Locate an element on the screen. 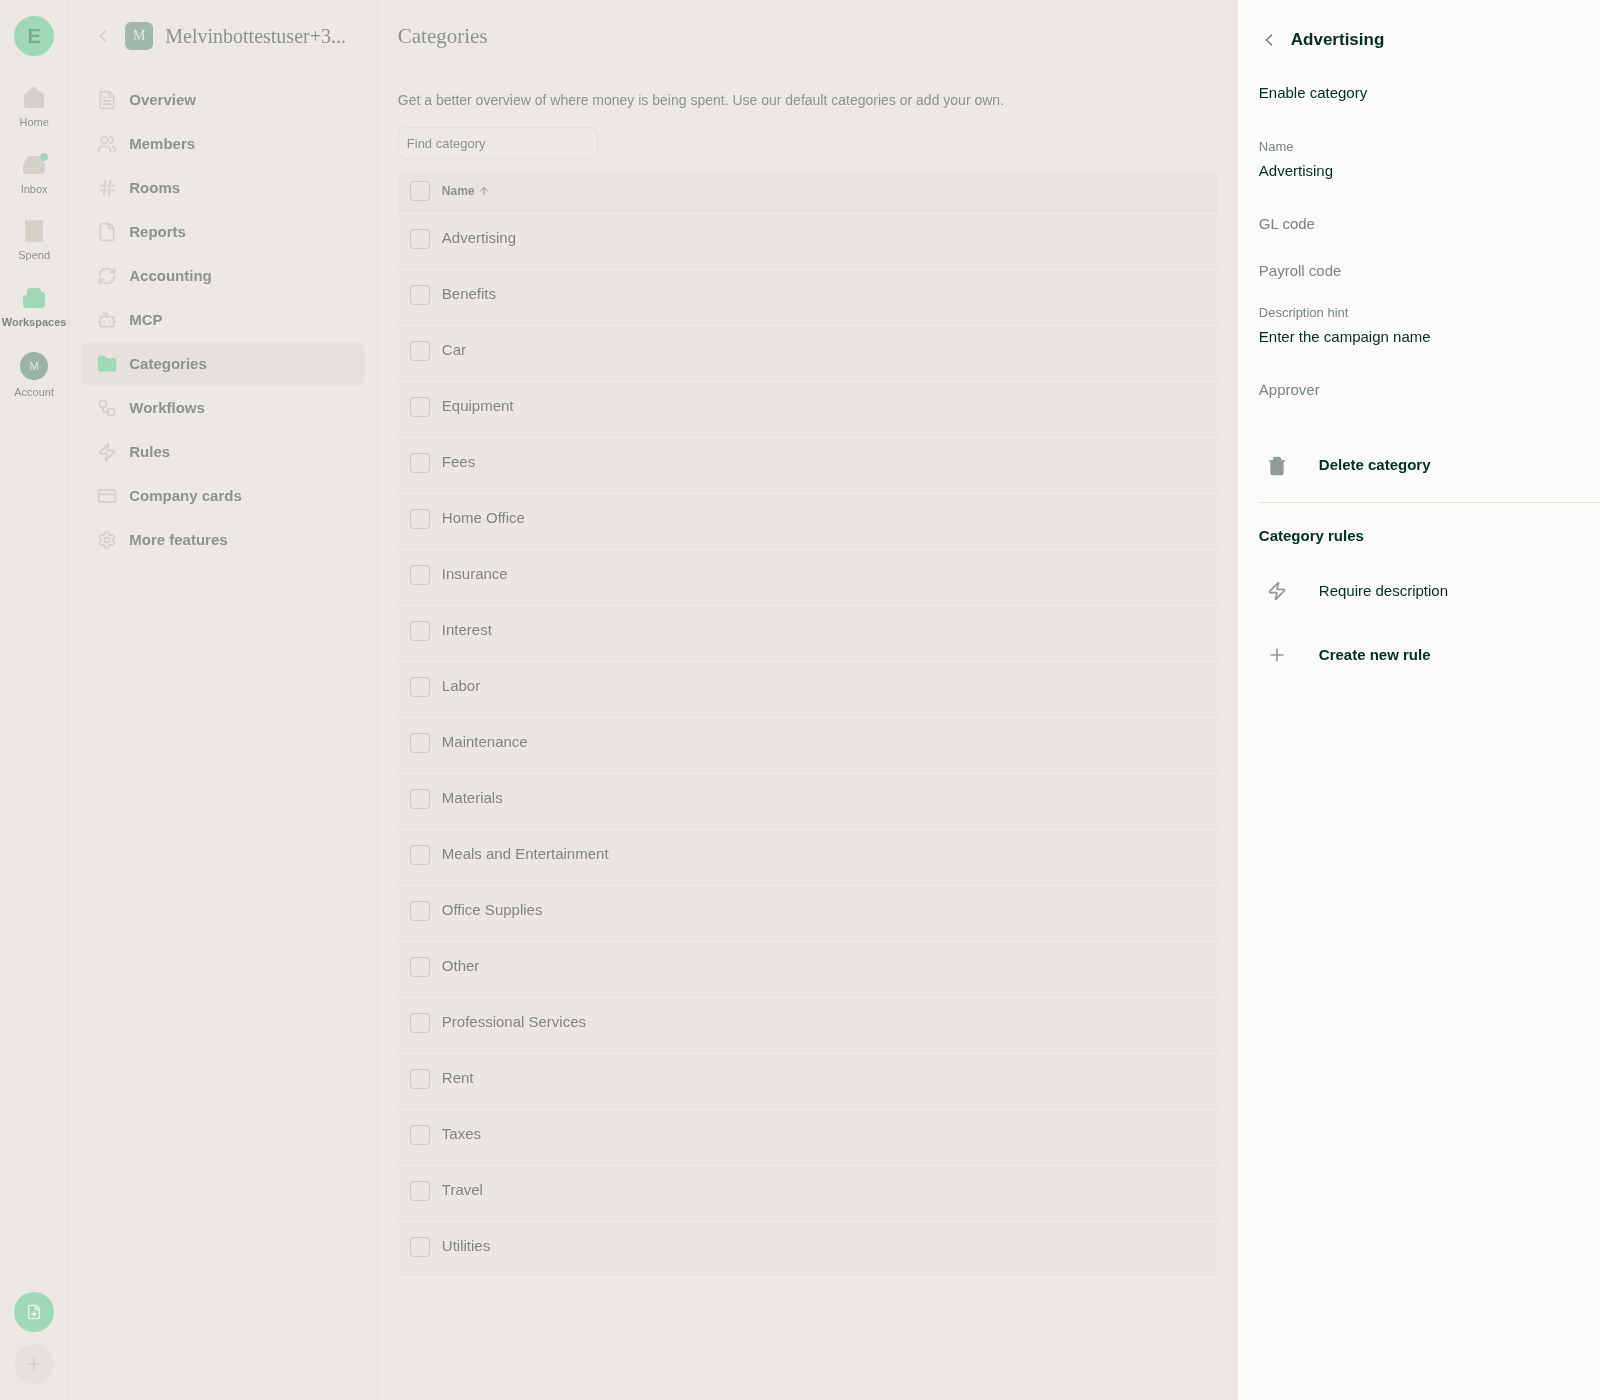  add-button is located at coordinates (34, 1364).